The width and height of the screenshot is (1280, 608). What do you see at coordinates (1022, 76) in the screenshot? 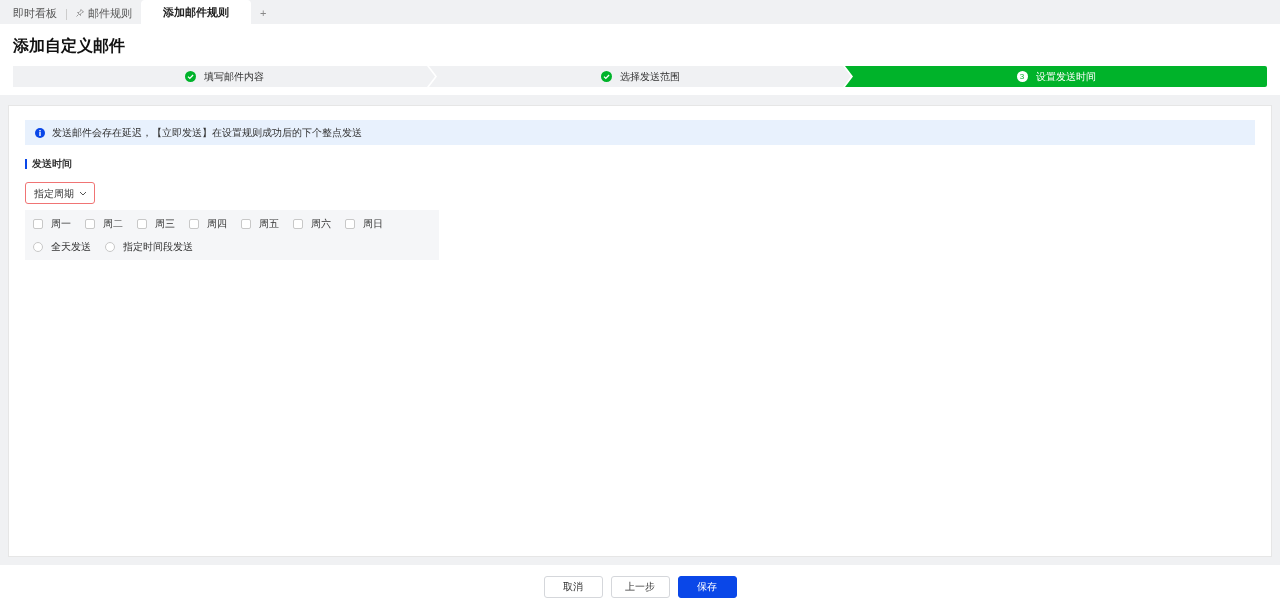
I see `step-number: 3` at bounding box center [1022, 76].